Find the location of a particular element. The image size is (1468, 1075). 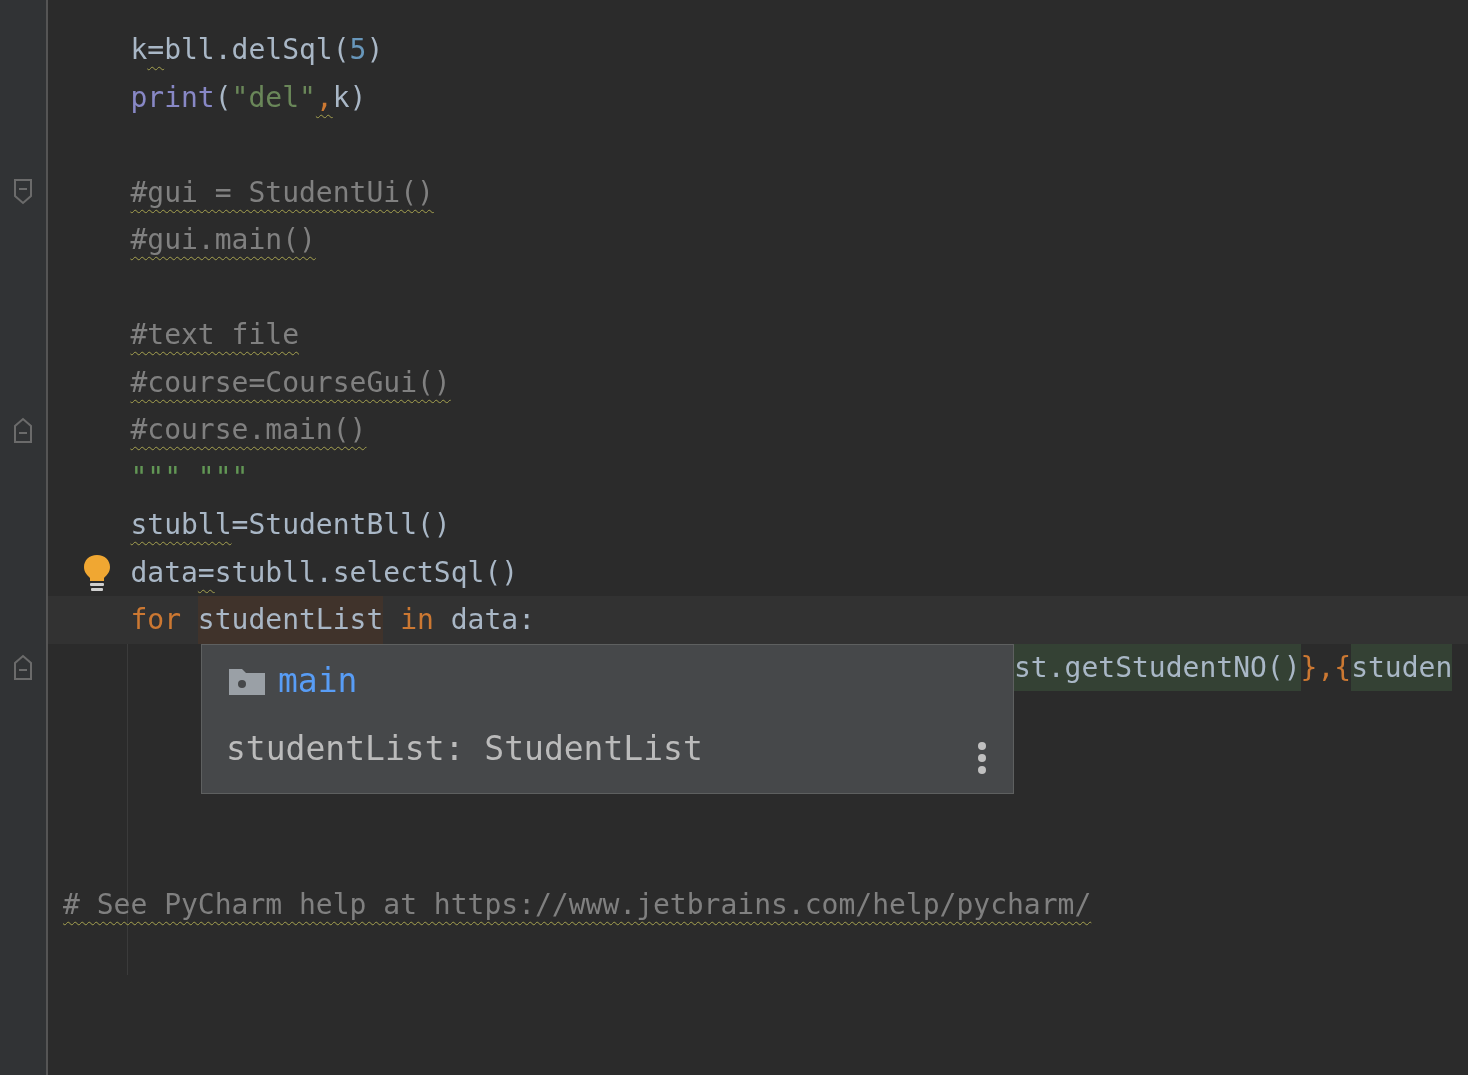

code-line: #course.main() is located at coordinates (248, 430).